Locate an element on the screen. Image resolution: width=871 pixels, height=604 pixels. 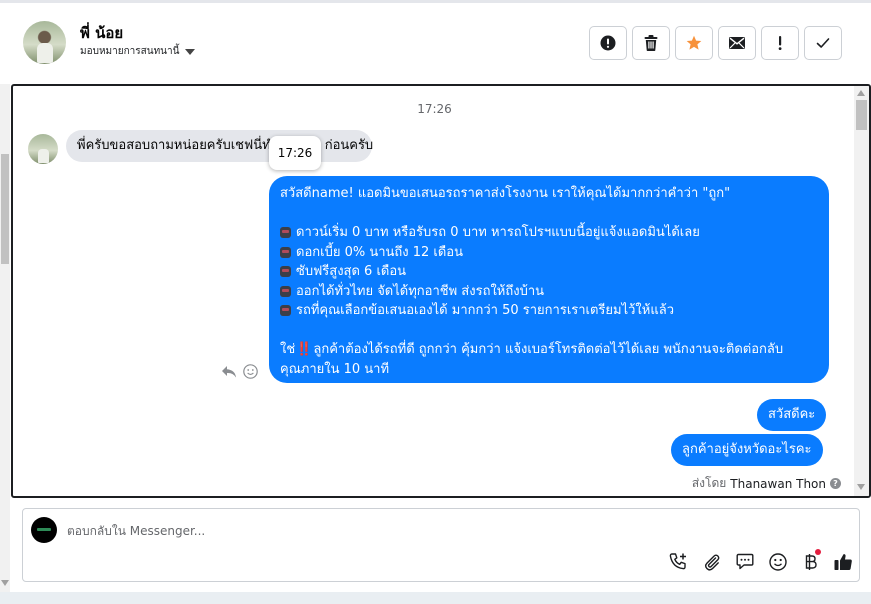
page-scrollbar-thumb is located at coordinates (5, 209).